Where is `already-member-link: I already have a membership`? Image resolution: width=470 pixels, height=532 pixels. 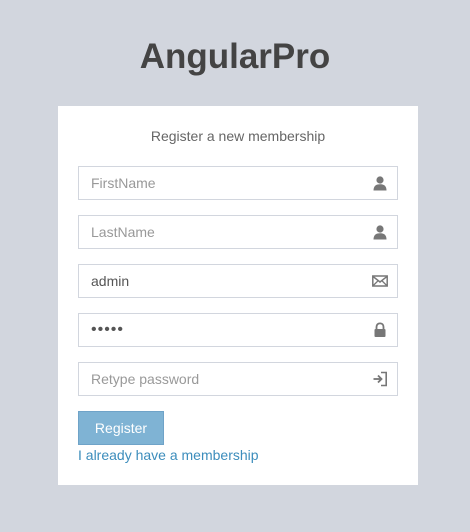 already-member-link: I already have a membership is located at coordinates (168, 455).